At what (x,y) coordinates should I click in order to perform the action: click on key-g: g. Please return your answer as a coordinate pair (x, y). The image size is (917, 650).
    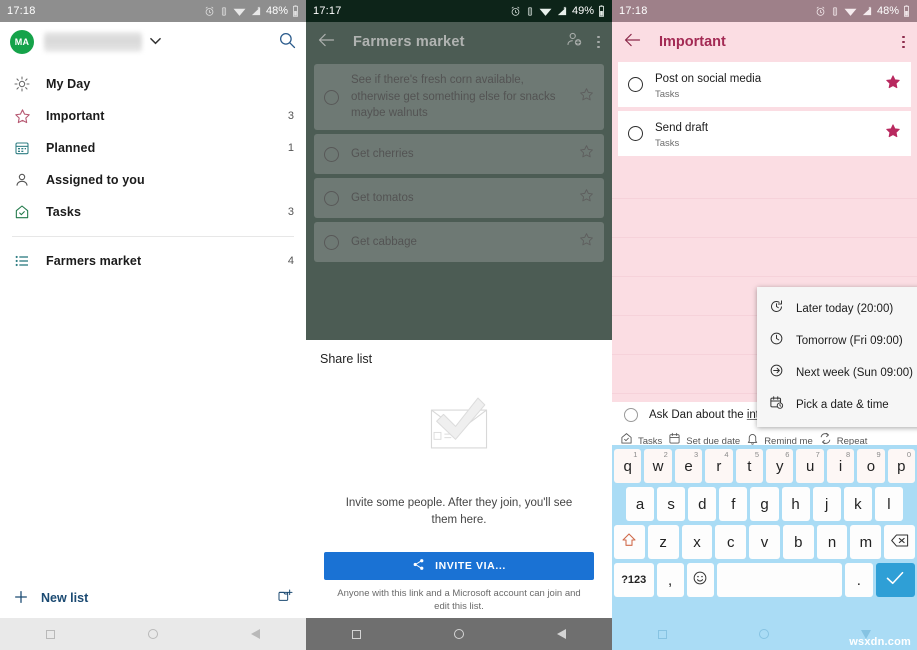
    Looking at the image, I should click on (764, 504).